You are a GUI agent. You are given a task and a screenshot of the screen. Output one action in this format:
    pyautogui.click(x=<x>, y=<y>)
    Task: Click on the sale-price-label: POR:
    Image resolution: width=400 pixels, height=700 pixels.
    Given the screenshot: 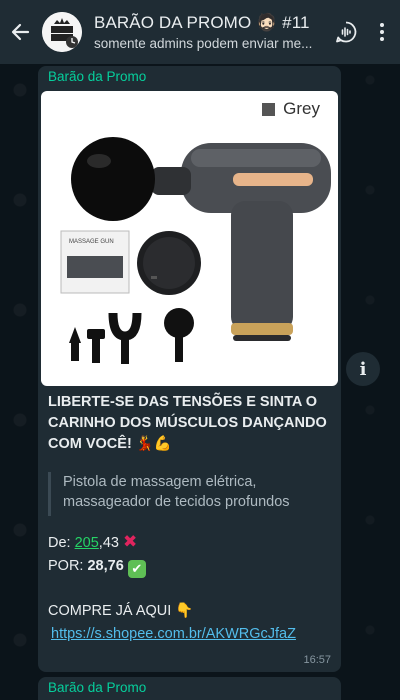 What is the action you would take?
    pyautogui.click(x=68, y=566)
    